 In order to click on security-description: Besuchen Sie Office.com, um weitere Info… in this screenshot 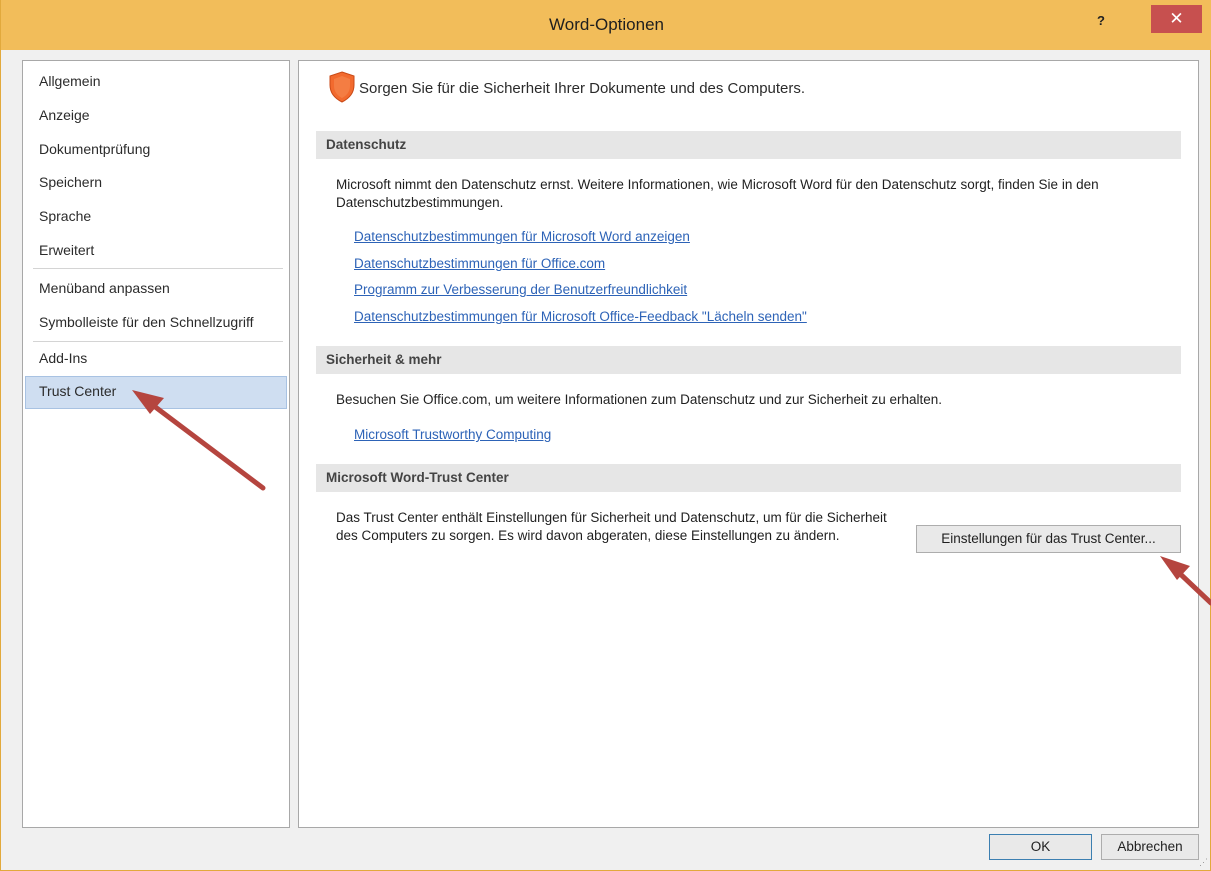, I will do `click(639, 399)`.